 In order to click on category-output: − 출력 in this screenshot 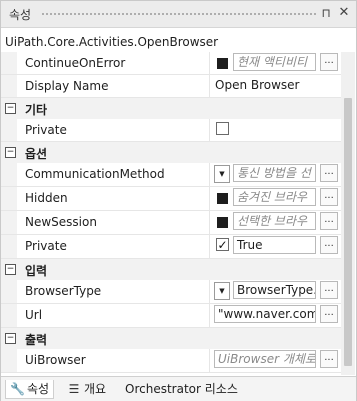, I will do `click(171, 338)`.